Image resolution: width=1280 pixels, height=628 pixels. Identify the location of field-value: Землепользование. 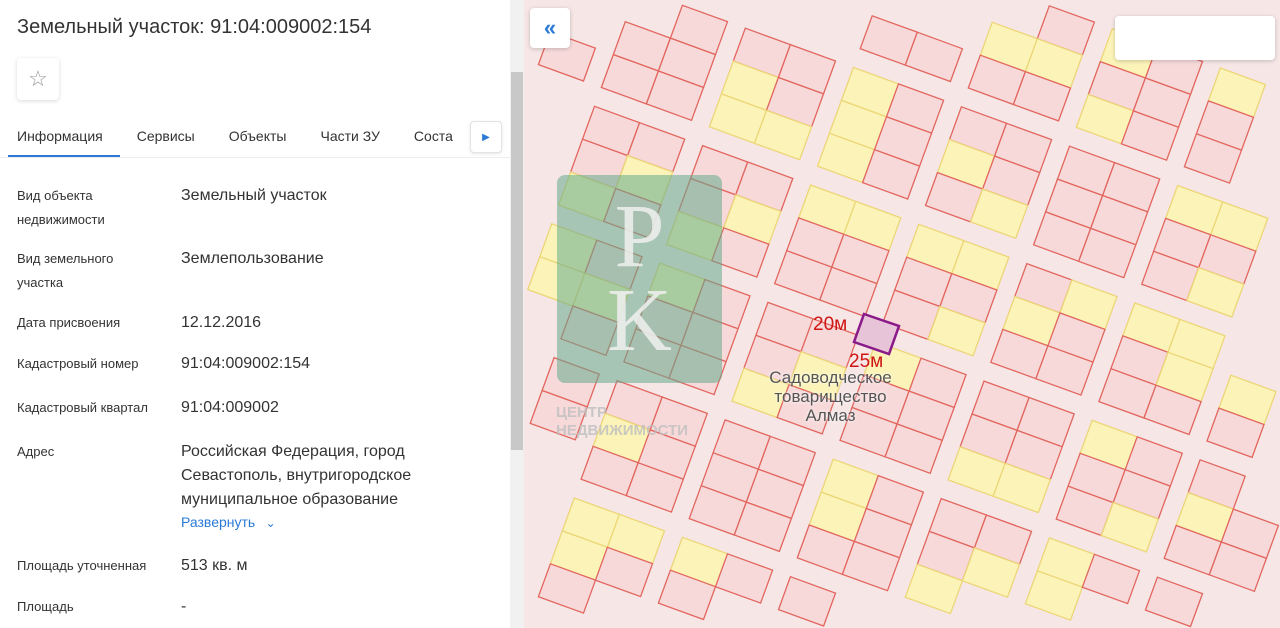
(252, 258).